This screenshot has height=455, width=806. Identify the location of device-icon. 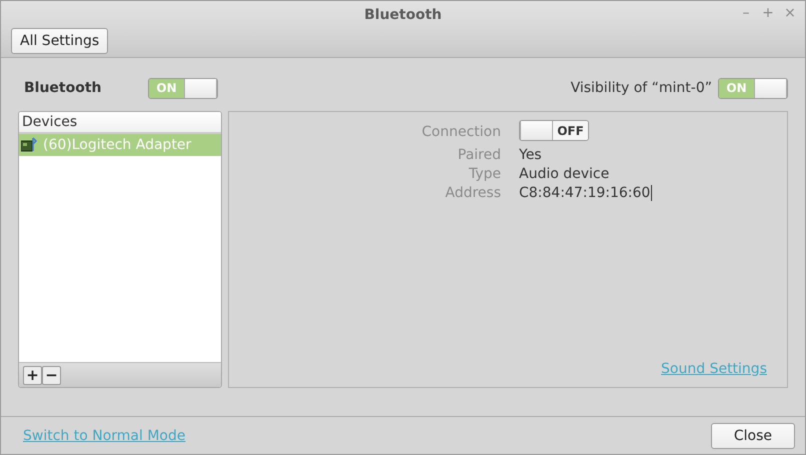
(29, 145).